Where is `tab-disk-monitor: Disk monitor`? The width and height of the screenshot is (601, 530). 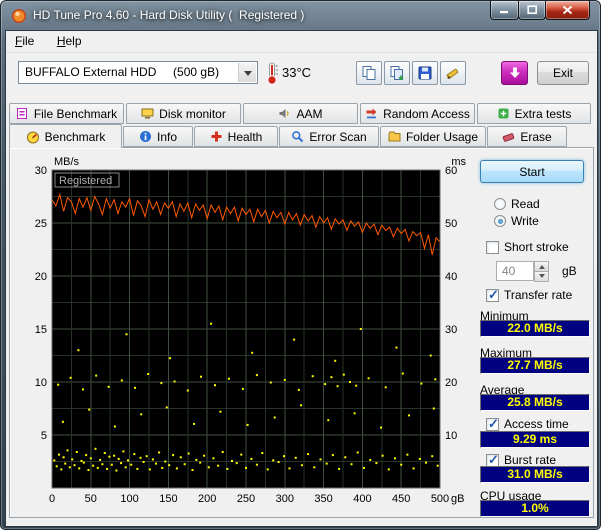 tab-disk-monitor: Disk monitor is located at coordinates (183, 113).